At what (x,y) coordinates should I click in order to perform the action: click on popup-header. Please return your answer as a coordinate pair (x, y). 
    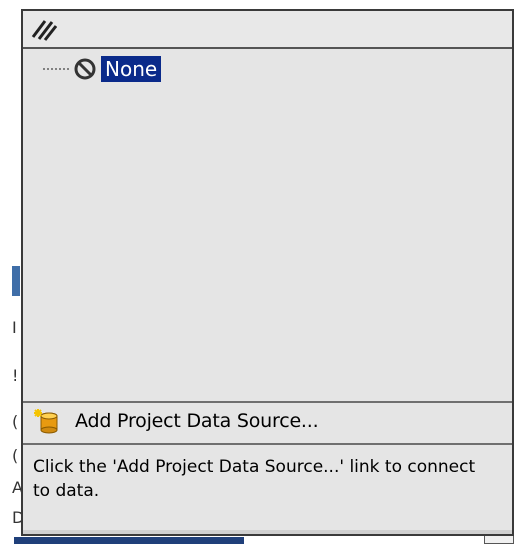
    Looking at the image, I should click on (267, 30).